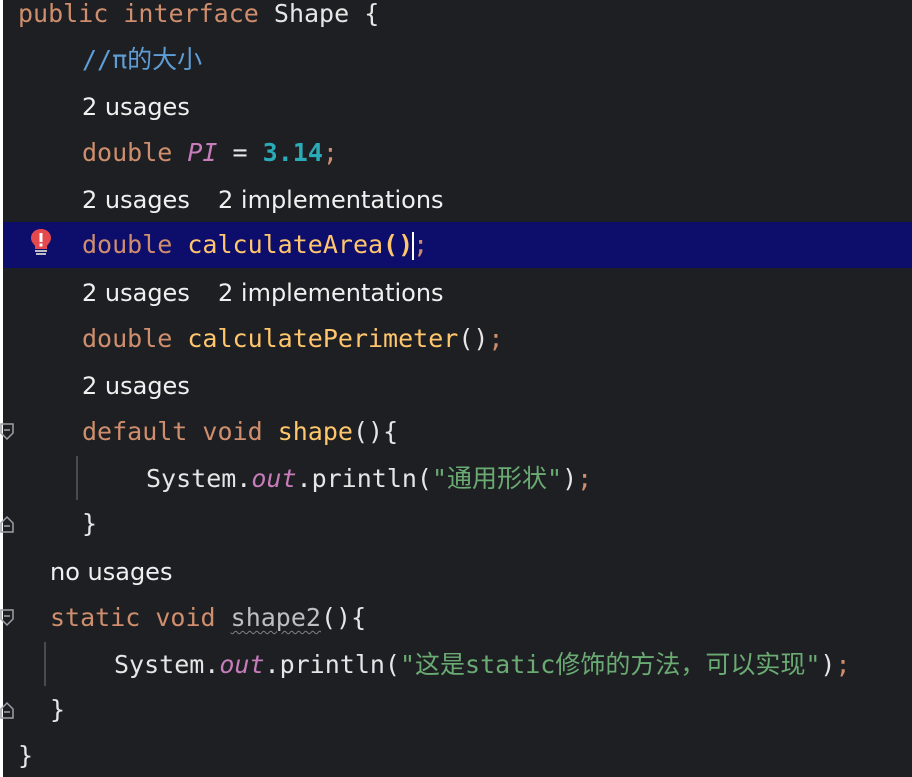 This screenshot has width=912, height=777. What do you see at coordinates (63, 14) in the screenshot?
I see `keyword-public: public` at bounding box center [63, 14].